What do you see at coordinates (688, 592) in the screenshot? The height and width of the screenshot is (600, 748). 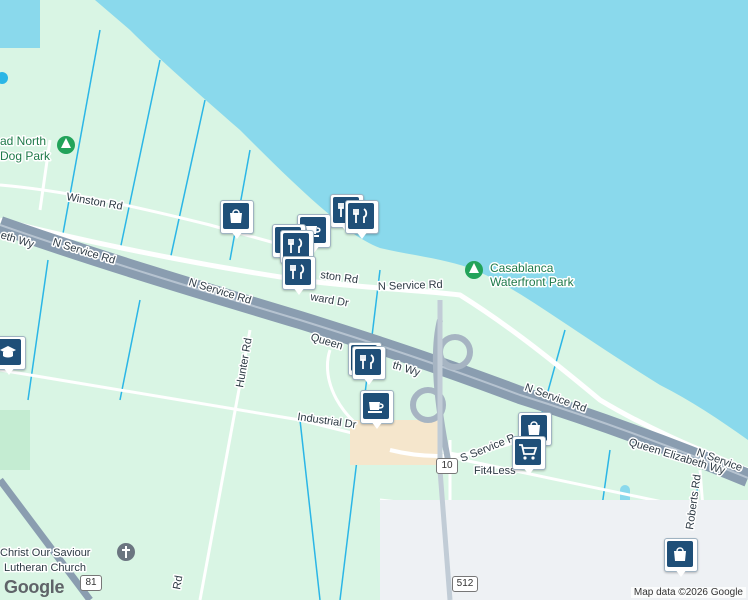 I see `map-attribution: Map data ©2026 Google` at bounding box center [688, 592].